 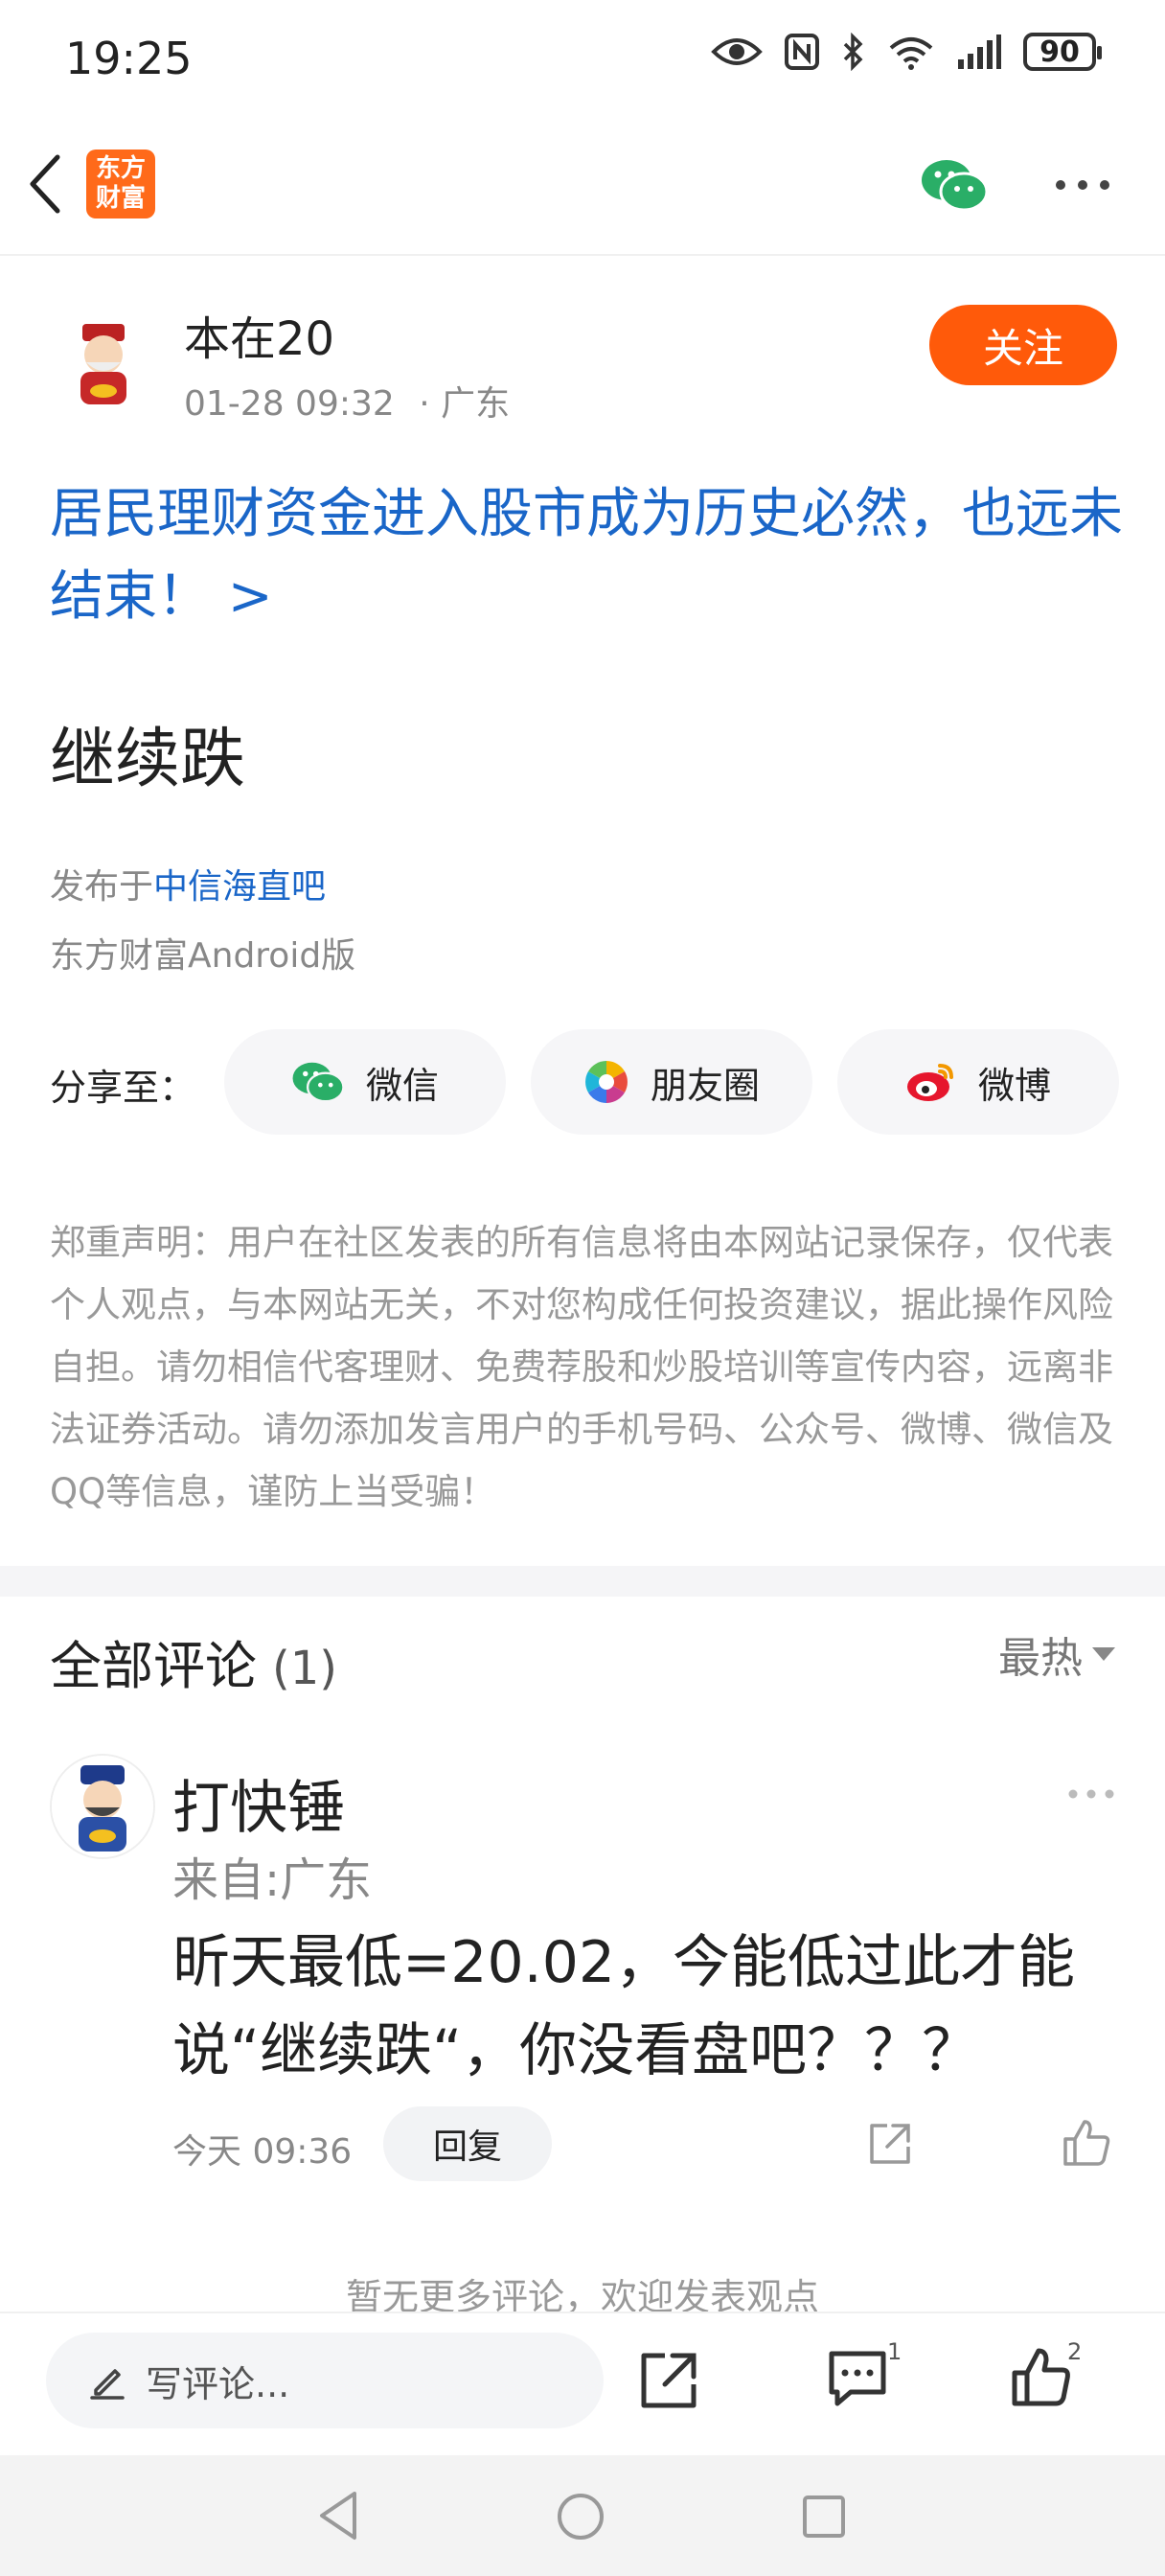 I want to click on comments-count: (1), so click(x=304, y=1668).